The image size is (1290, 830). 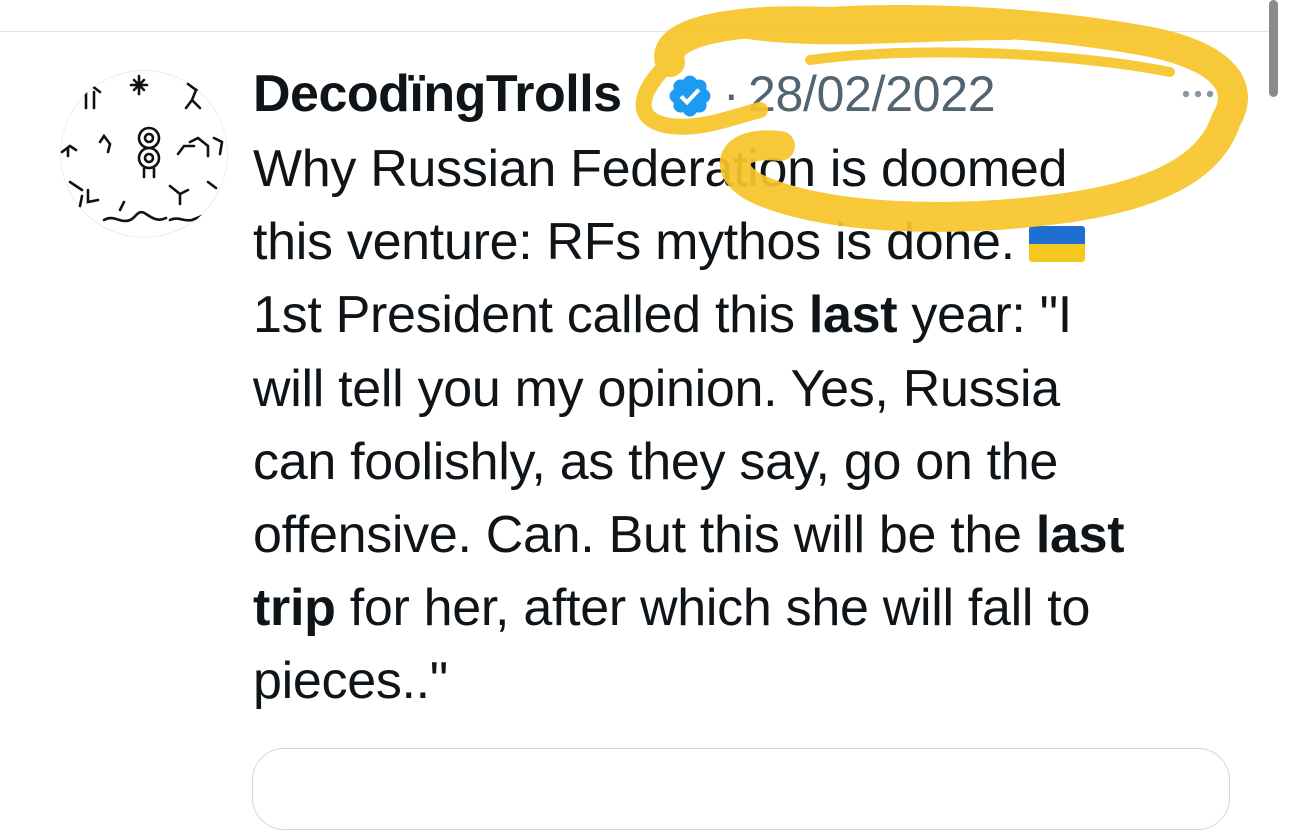 I want to click on avatar, so click(x=144, y=154).